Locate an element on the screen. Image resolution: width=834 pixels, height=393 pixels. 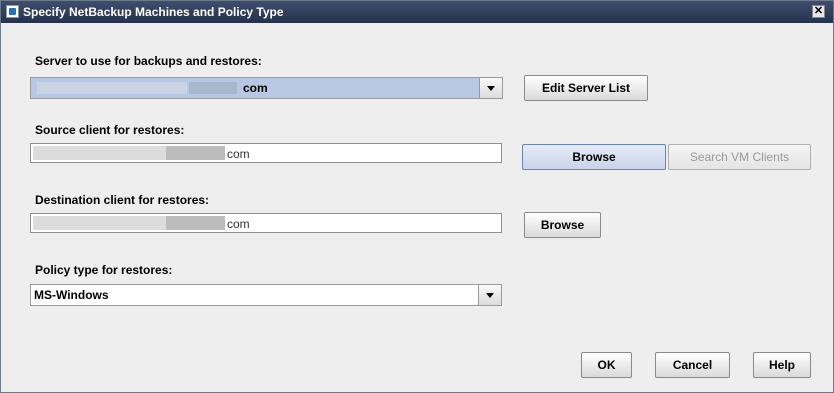
policy-type-combo: MS-Windows is located at coordinates (266, 295).